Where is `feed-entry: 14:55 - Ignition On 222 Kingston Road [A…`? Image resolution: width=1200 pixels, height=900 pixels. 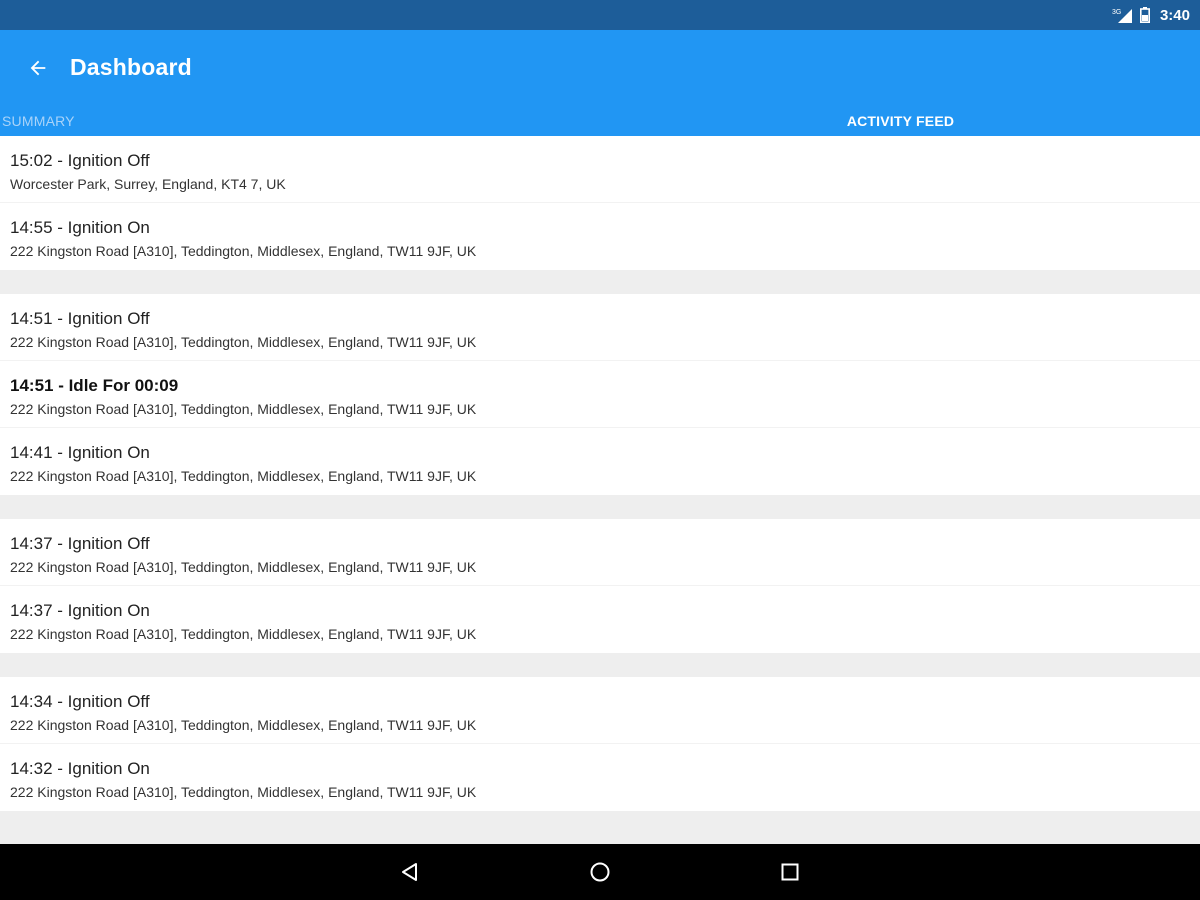
feed-entry: 14:55 - Ignition On 222 Kingston Road [A… is located at coordinates (600, 236).